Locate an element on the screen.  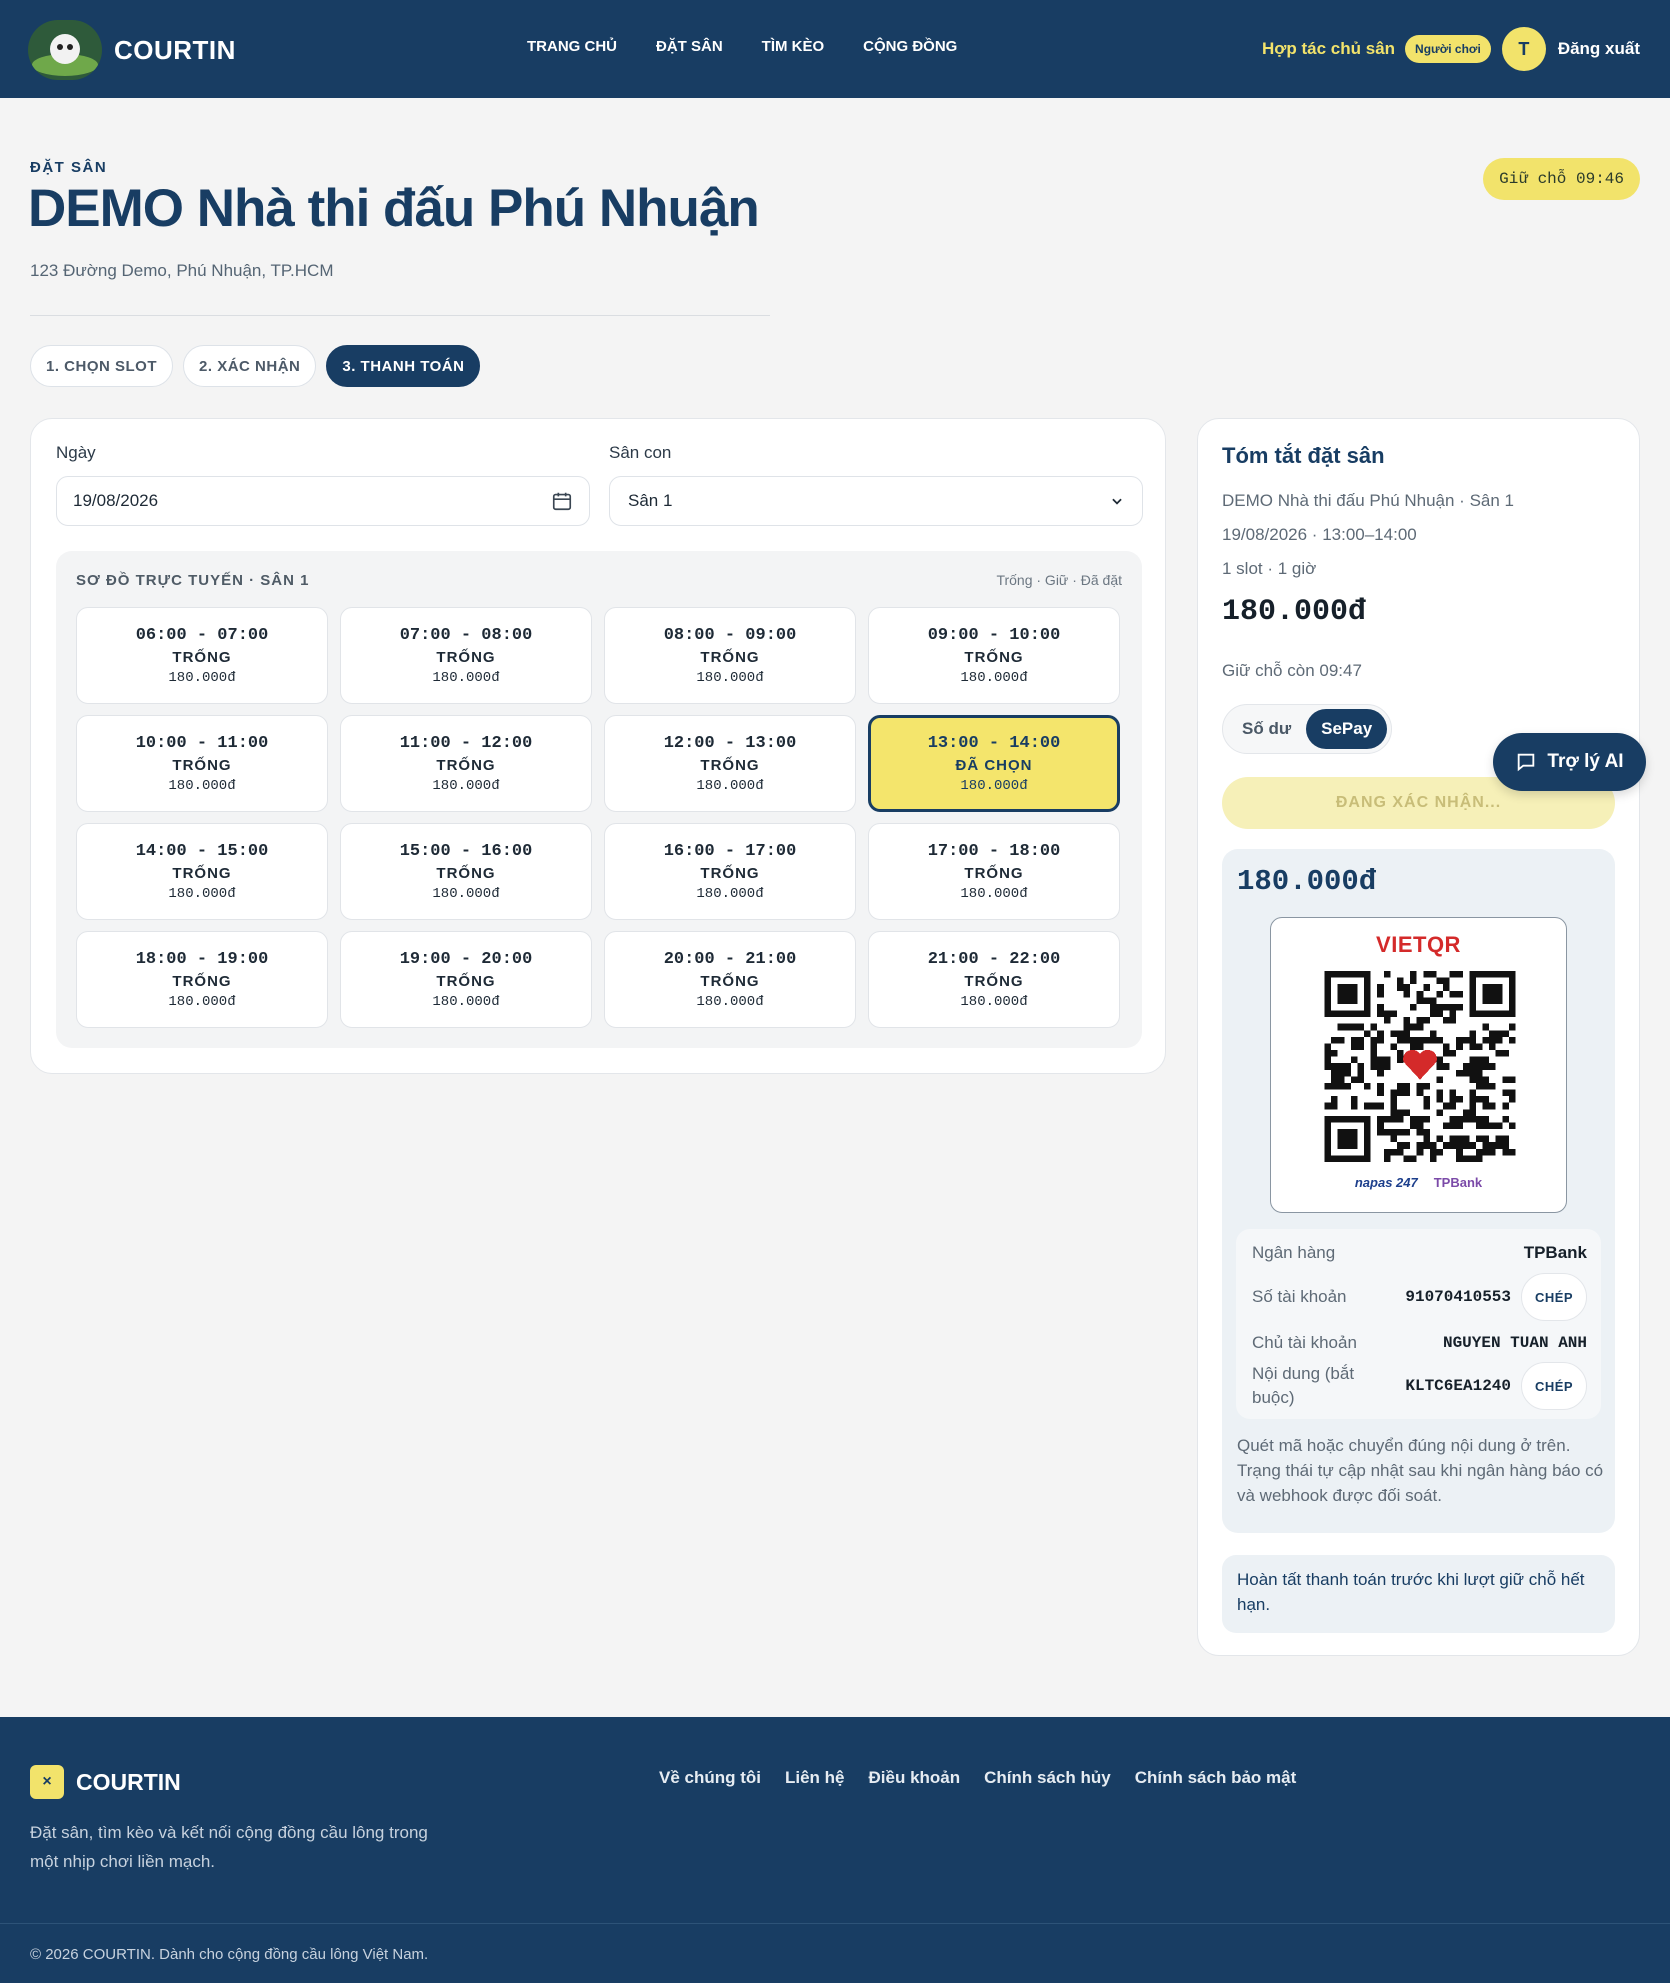
qr-amount: 180.000đ is located at coordinates (1307, 881).